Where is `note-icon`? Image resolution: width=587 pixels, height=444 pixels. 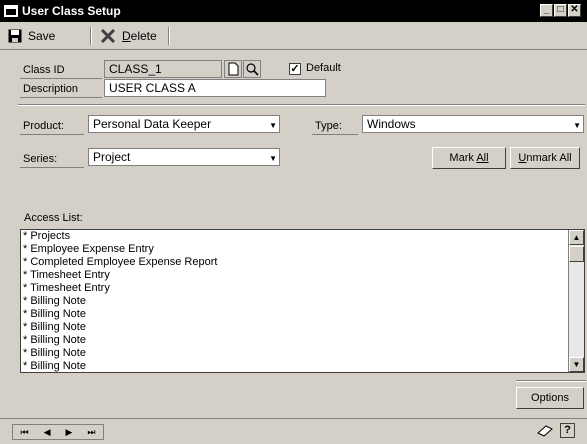
note-icon is located at coordinates (545, 431).